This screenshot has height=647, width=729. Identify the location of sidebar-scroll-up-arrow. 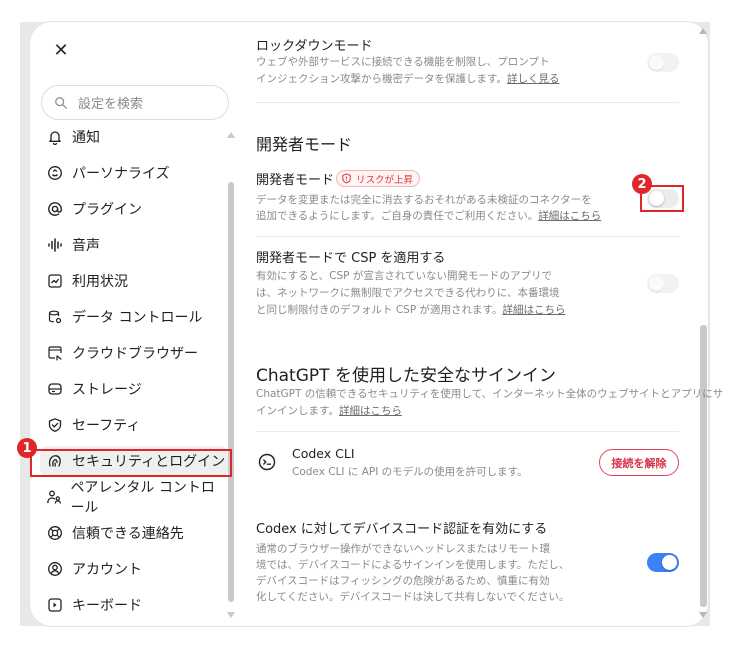
(231, 135).